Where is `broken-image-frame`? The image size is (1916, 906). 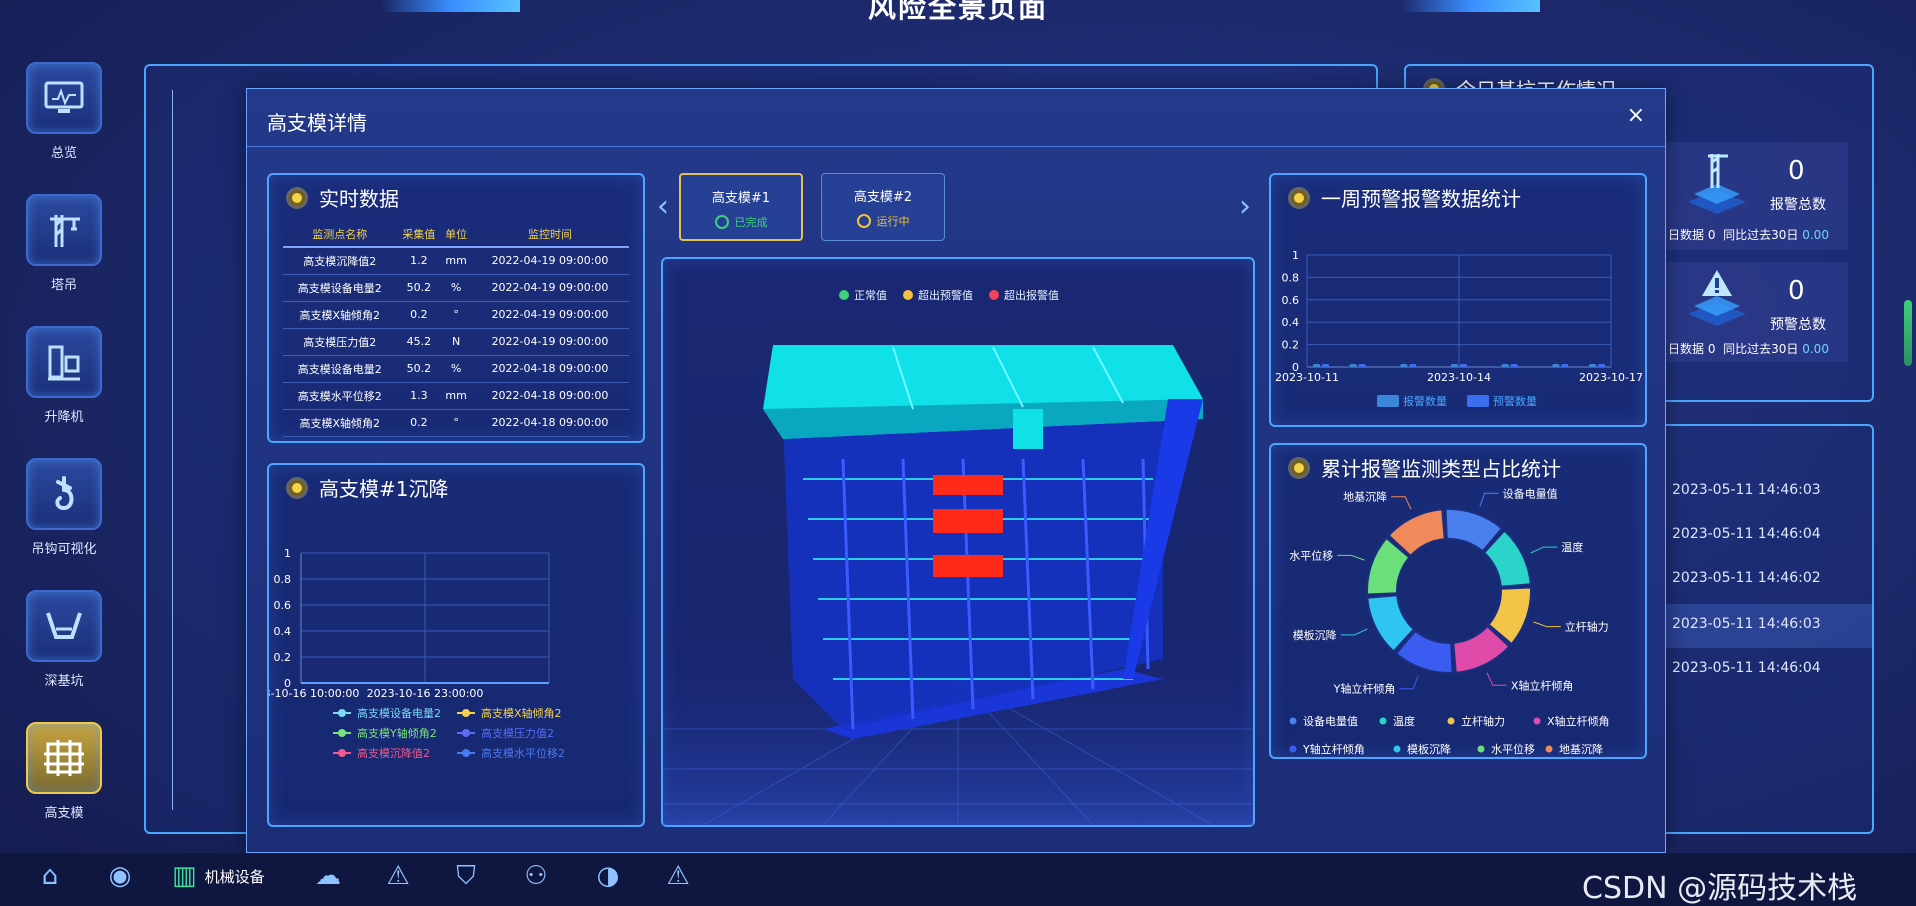
broken-image-frame is located at coordinates (174, 450).